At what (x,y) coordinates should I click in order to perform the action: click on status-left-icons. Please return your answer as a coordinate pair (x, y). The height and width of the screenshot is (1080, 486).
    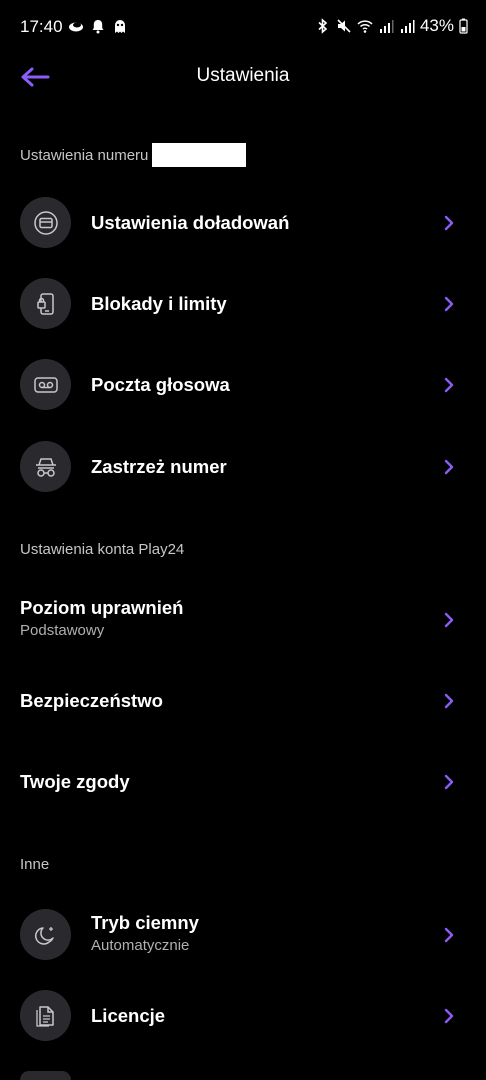
    Looking at the image, I should click on (98, 26).